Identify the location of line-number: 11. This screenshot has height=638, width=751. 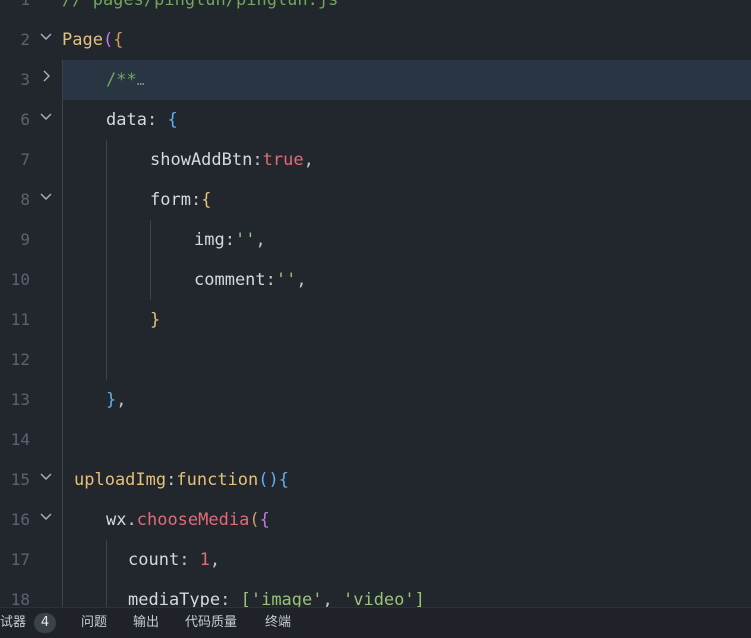
(20, 319).